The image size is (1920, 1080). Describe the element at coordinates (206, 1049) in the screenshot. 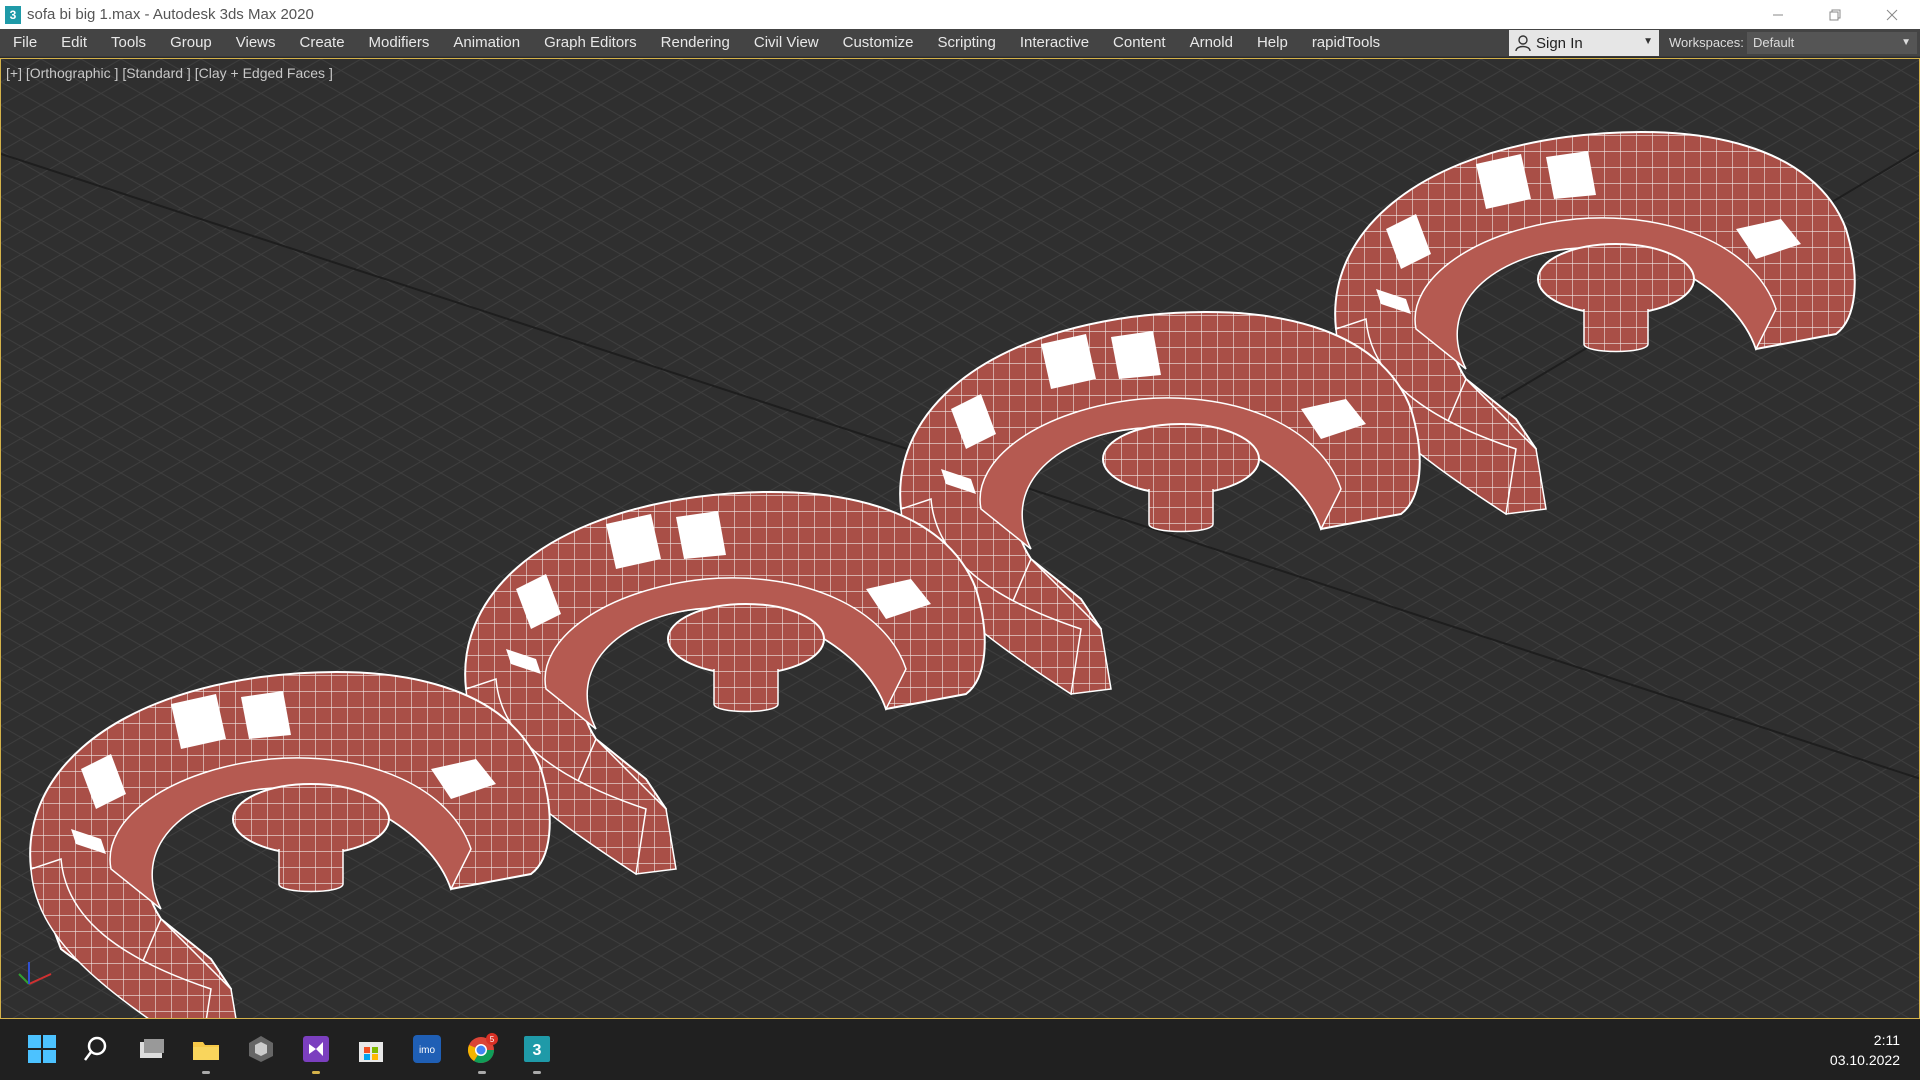

I see `file-explorer-icon` at that location.